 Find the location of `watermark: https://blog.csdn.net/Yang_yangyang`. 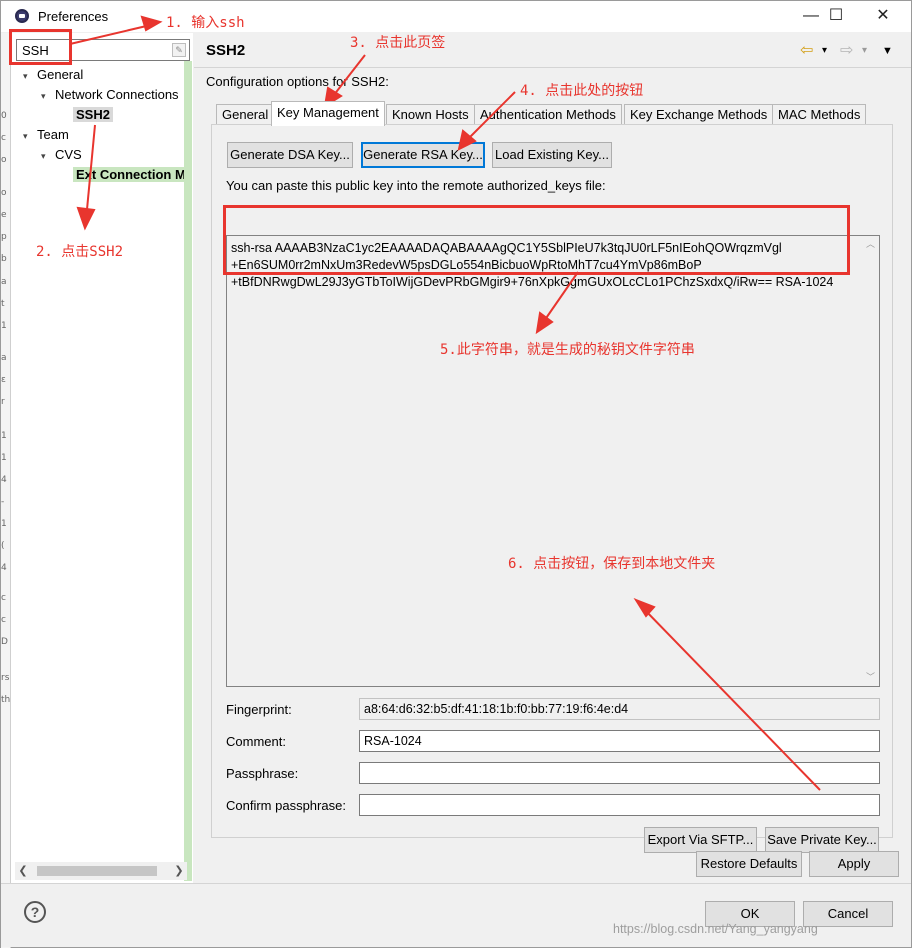

watermark: https://blog.csdn.net/Yang_yangyang is located at coordinates (715, 929).